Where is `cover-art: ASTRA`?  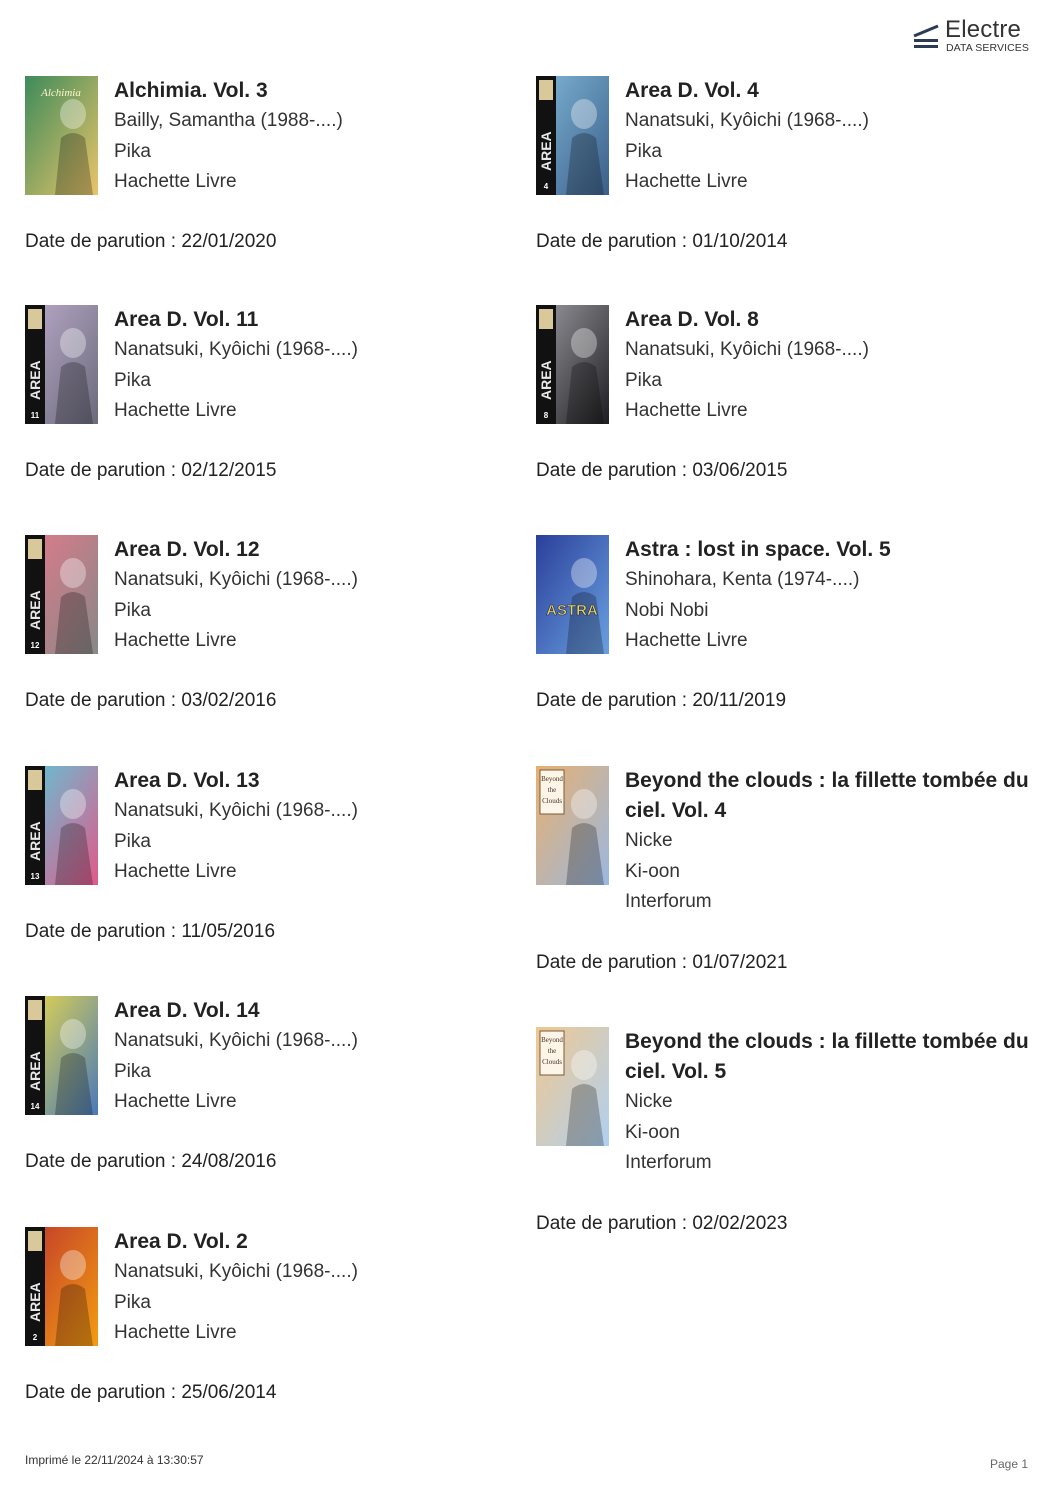
cover-art: ASTRA is located at coordinates (572, 594).